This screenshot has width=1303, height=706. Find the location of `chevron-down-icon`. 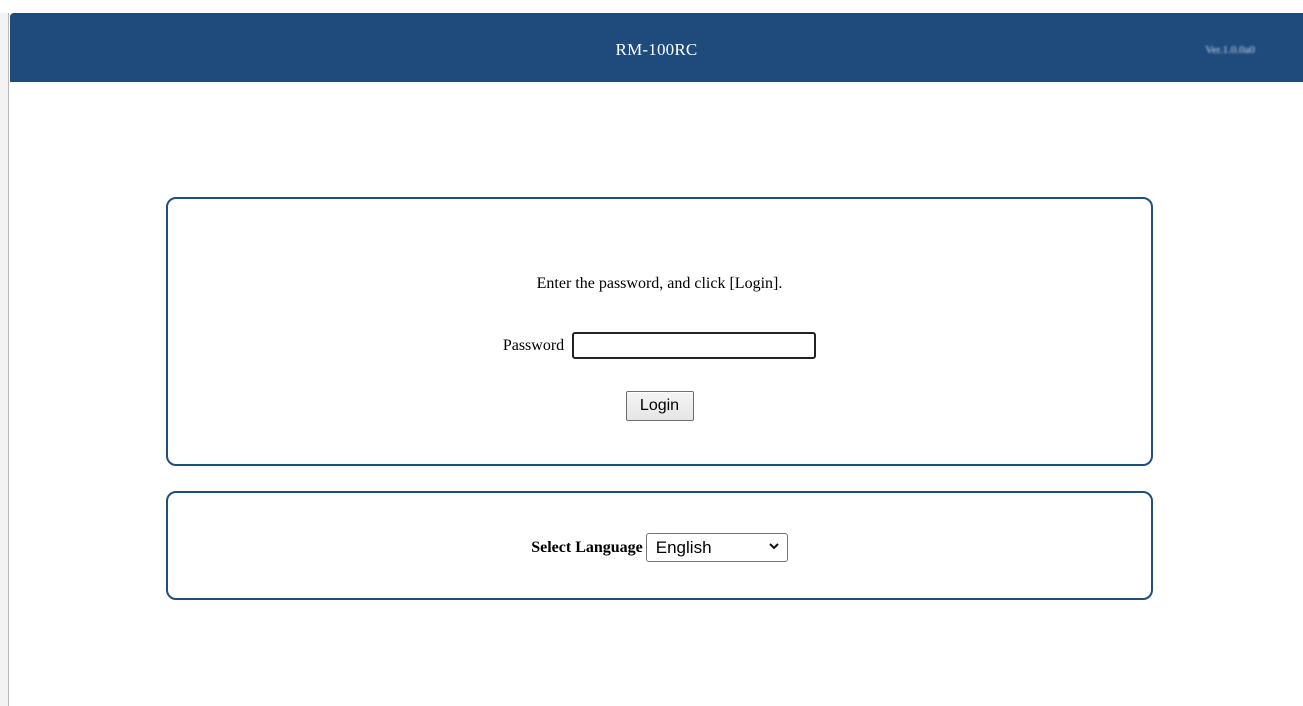

chevron-down-icon is located at coordinates (774, 546).